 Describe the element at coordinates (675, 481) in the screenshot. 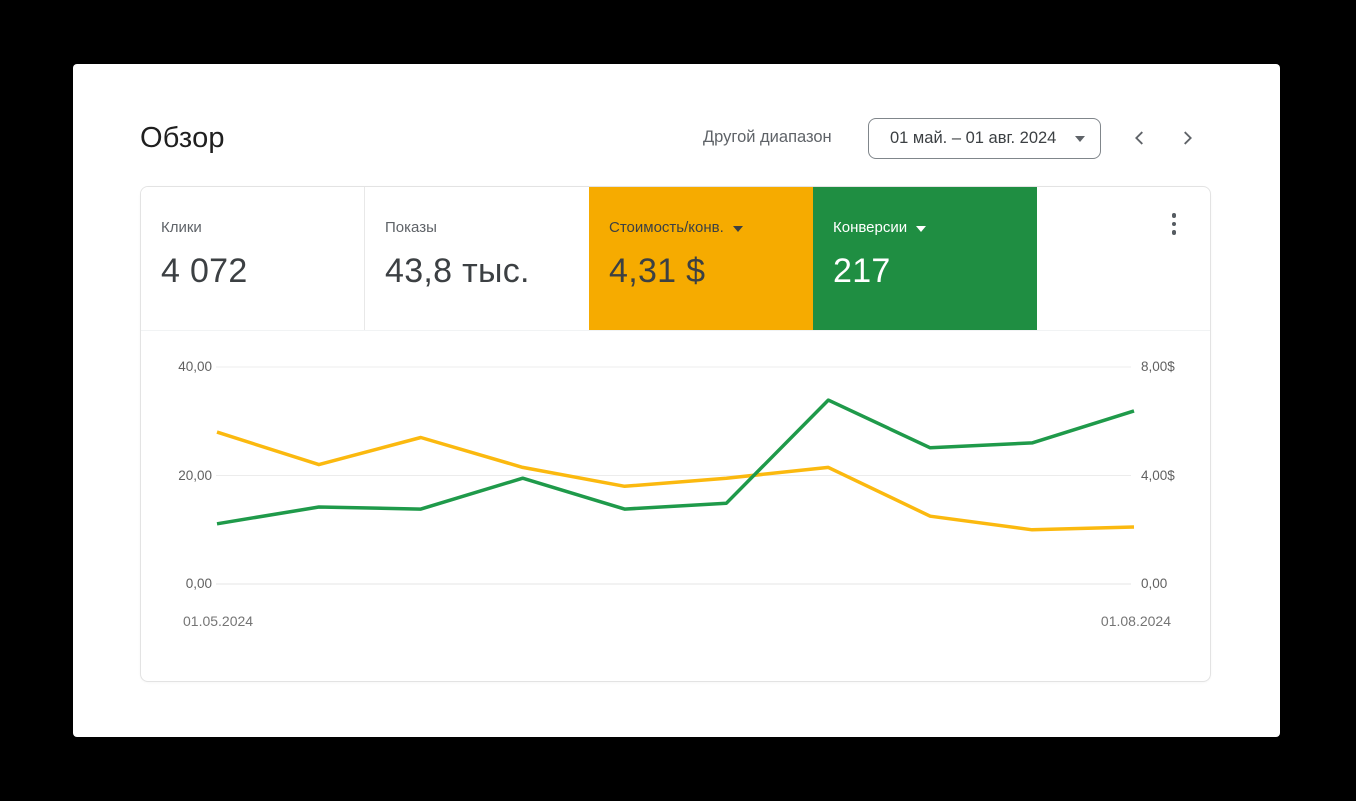

I see `cost-per-conversion-line` at that location.